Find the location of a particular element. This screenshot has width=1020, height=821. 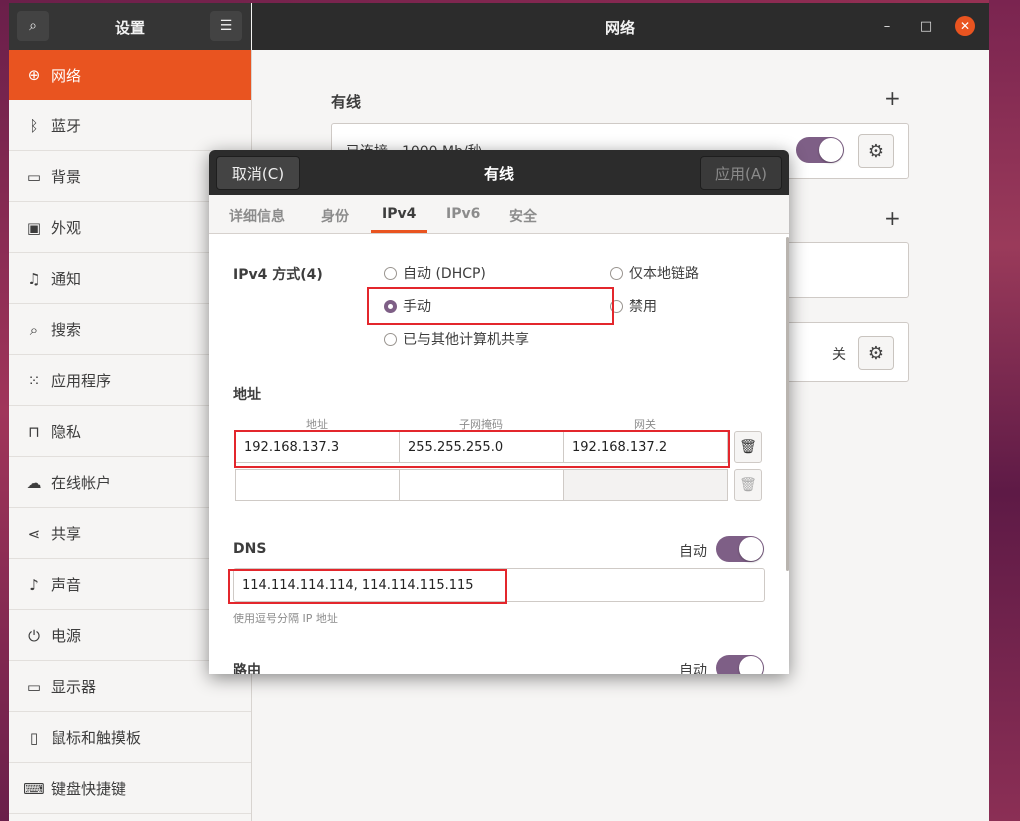

address-field: 192.168.137.3 is located at coordinates (317, 447).